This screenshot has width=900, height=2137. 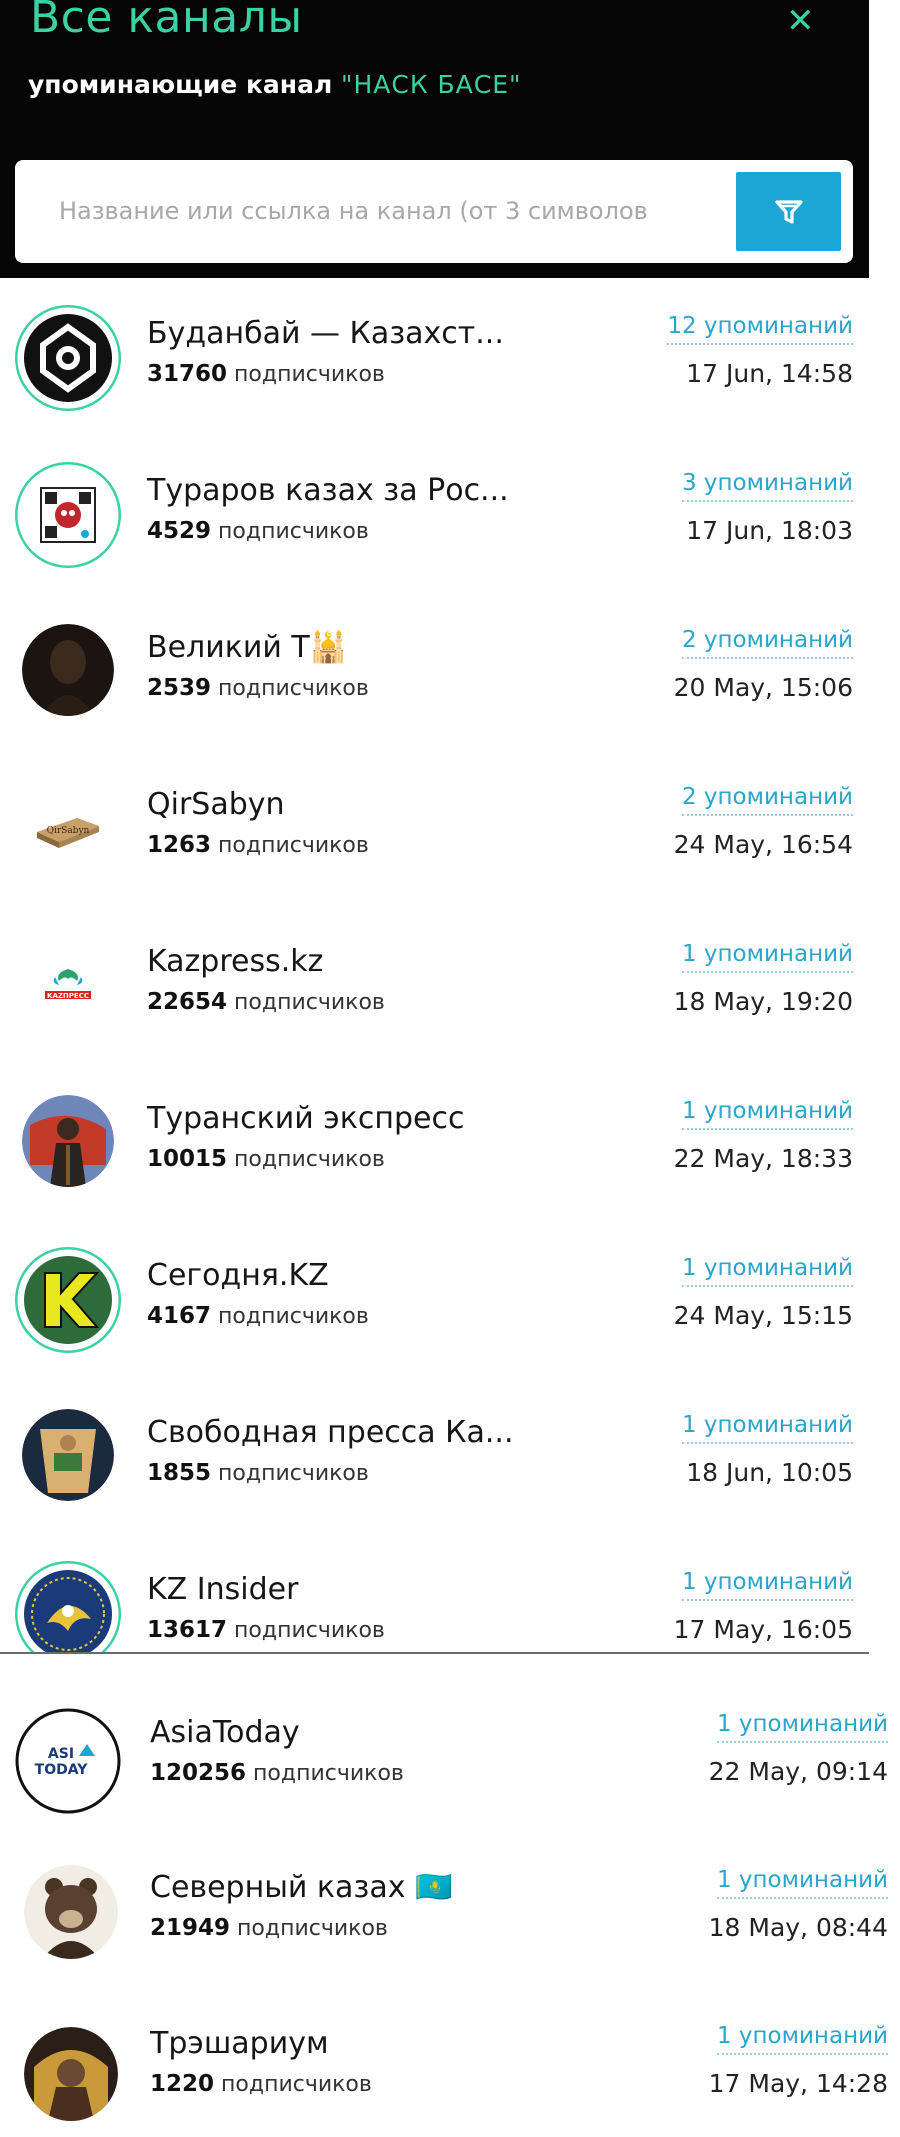 What do you see at coordinates (798, 1771) in the screenshot?
I see `last-mention-date: 22 May, 09:14` at bounding box center [798, 1771].